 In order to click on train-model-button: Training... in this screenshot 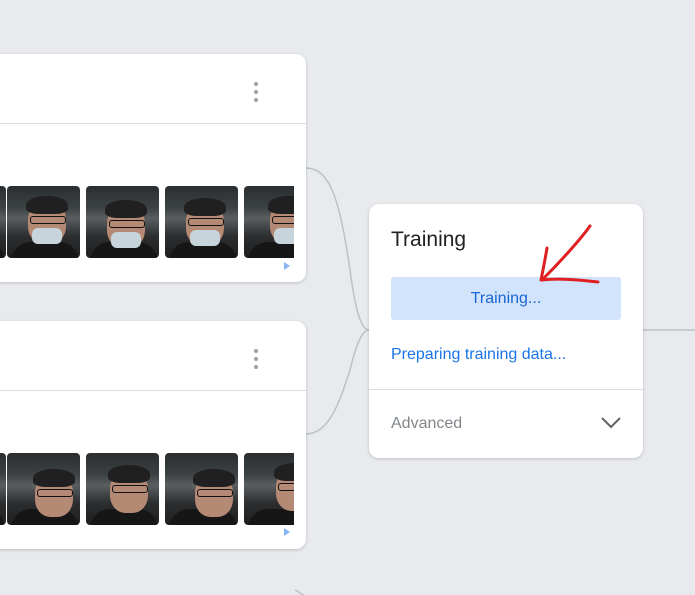, I will do `click(506, 298)`.